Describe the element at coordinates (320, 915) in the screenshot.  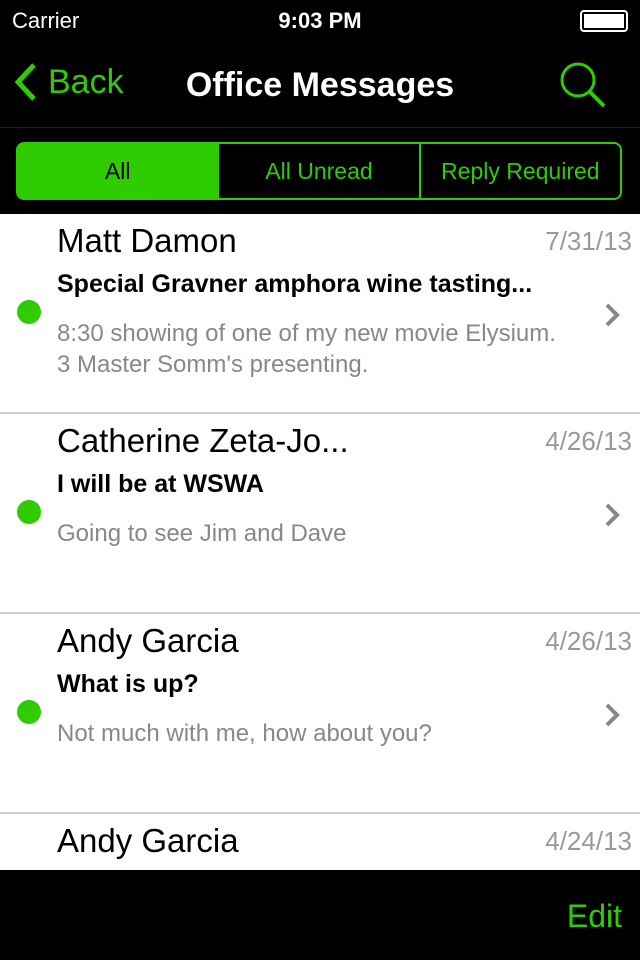
I see `toolbar: Edit` at that location.